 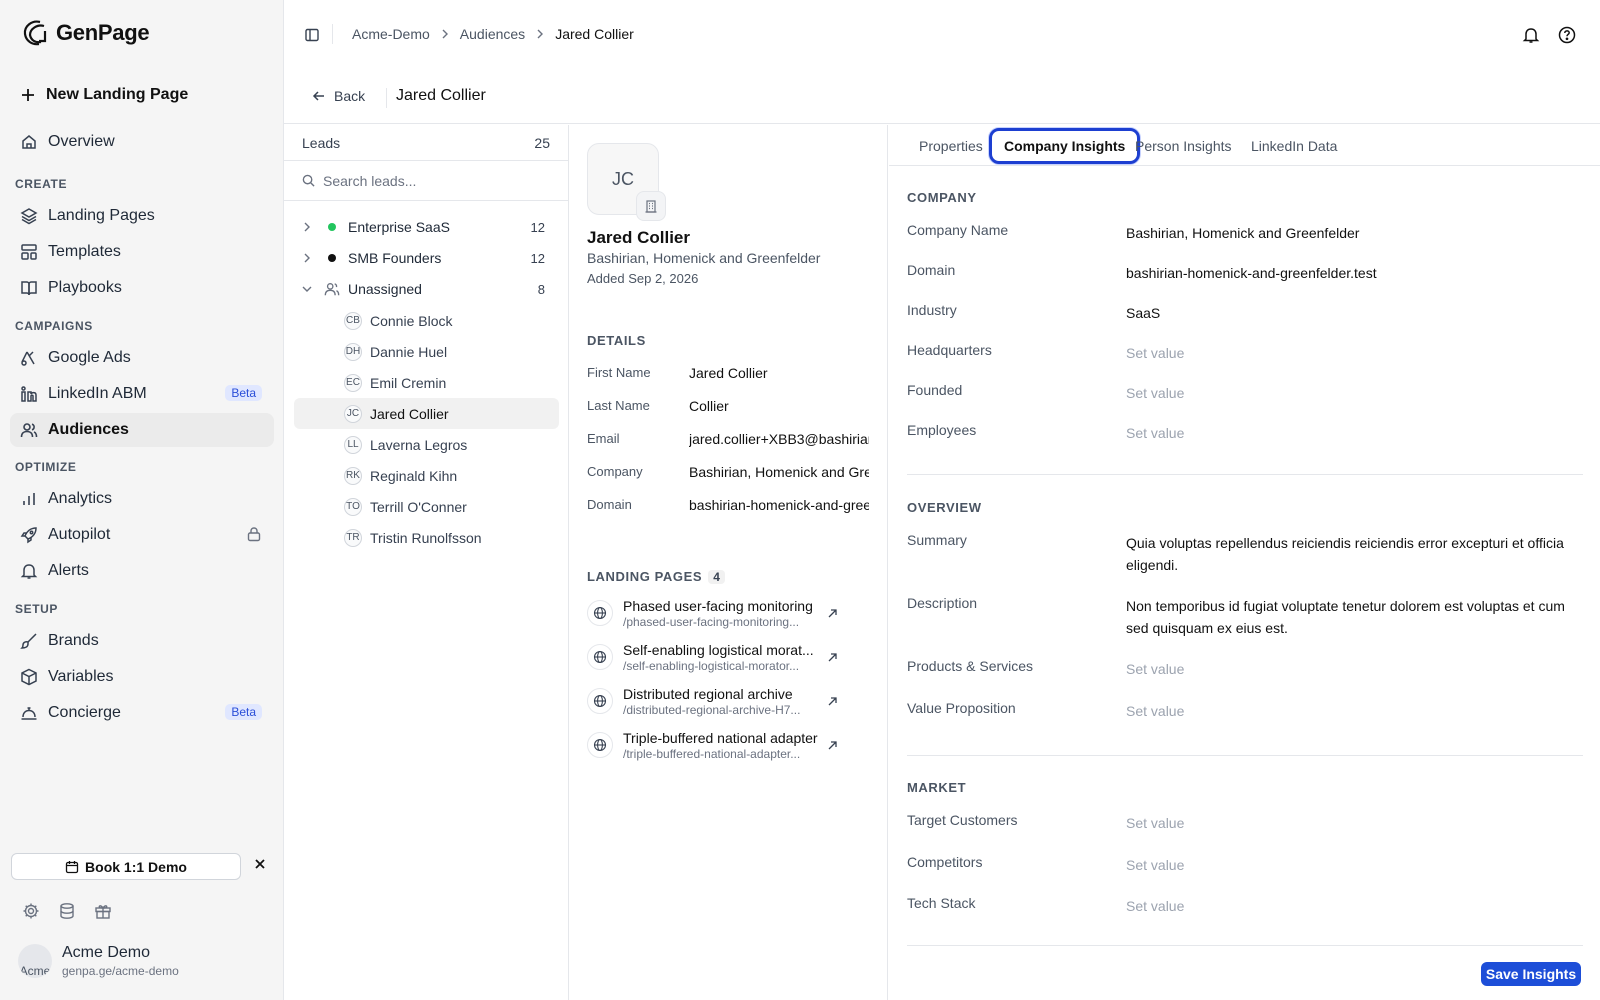 What do you see at coordinates (704, 258) in the screenshot?
I see `profile-company: Bashirian, Homenick and Greenfelder` at bounding box center [704, 258].